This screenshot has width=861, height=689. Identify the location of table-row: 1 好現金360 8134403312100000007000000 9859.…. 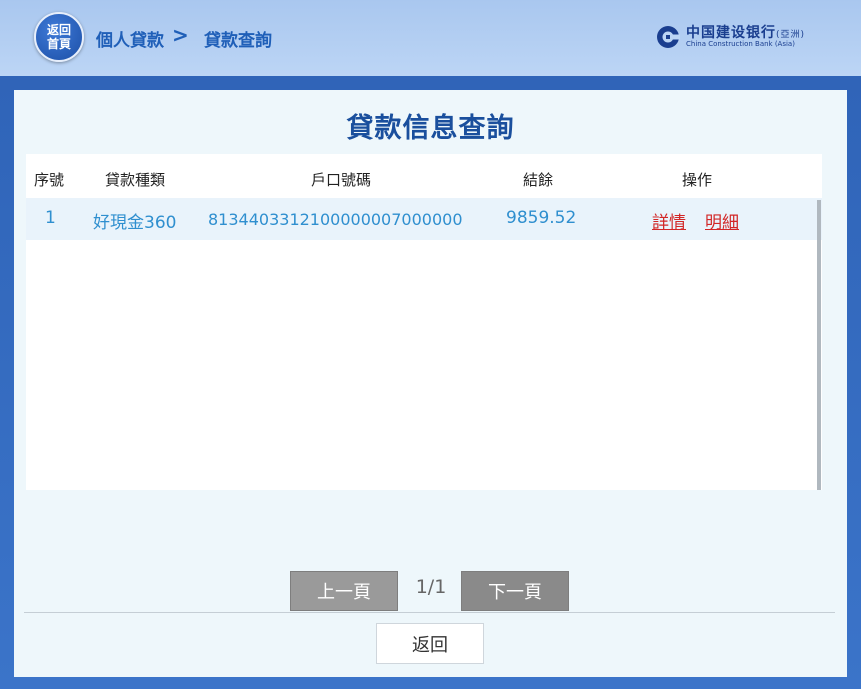
(424, 219).